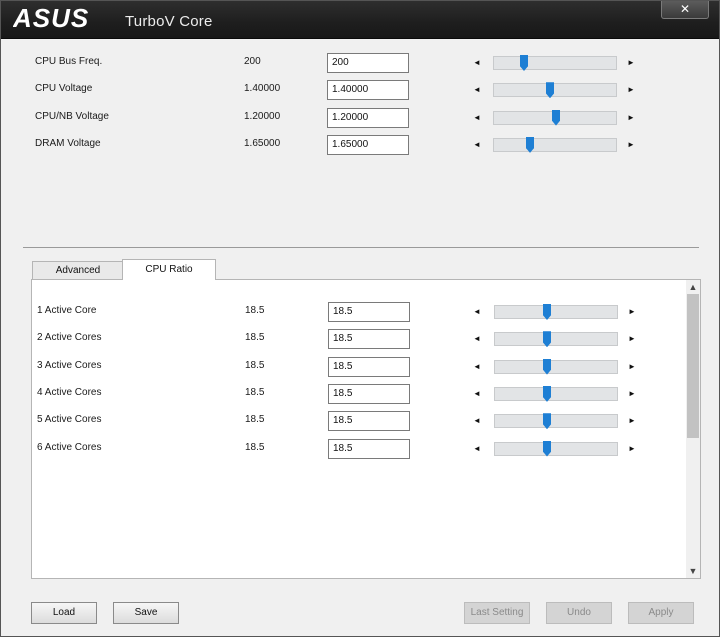 The height and width of the screenshot is (637, 720). I want to click on scroll-up-button: ▲, so click(693, 287).